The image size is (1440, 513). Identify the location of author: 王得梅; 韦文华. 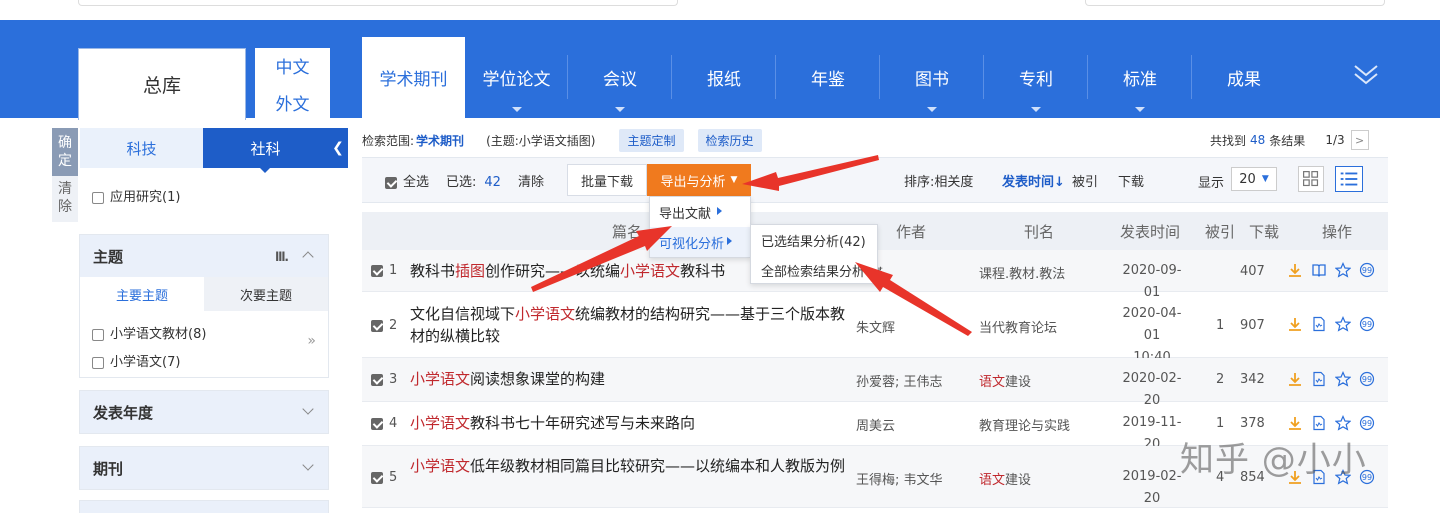
(899, 478).